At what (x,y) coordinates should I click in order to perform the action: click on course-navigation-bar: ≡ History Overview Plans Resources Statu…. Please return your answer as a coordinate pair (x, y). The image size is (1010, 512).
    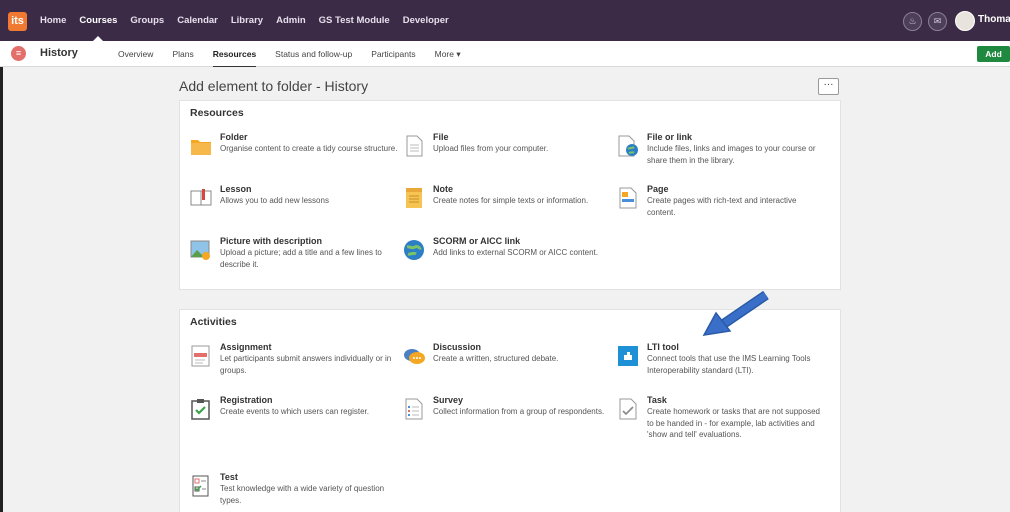
    Looking at the image, I should click on (505, 54).